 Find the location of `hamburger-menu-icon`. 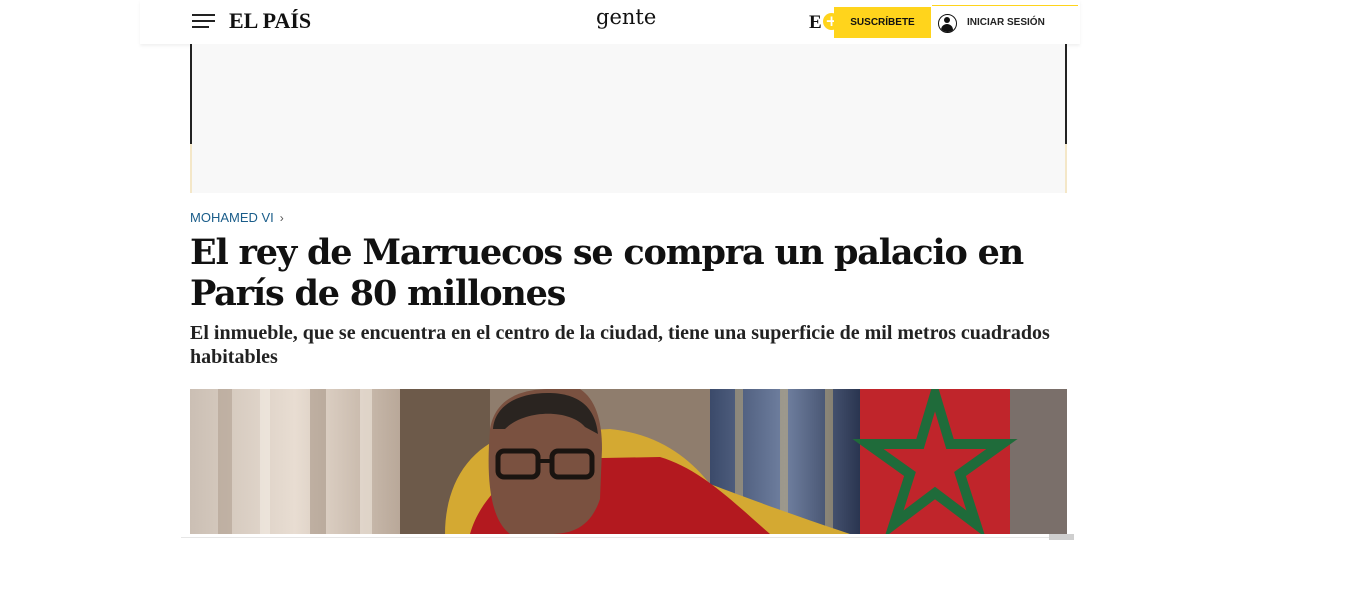

hamburger-menu-icon is located at coordinates (203, 22).